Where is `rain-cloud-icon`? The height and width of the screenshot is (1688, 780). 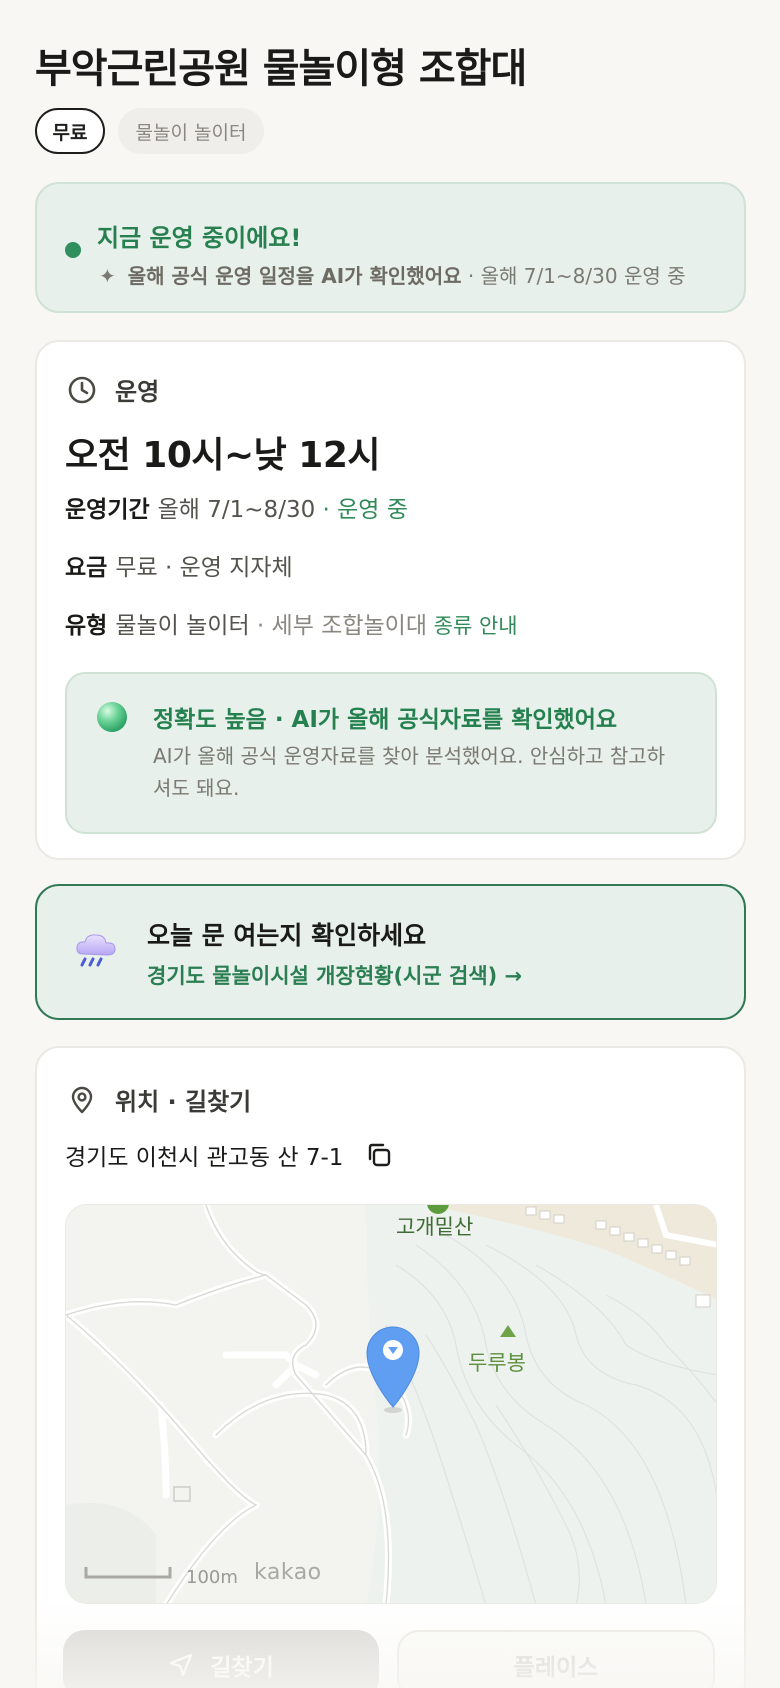 rain-cloud-icon is located at coordinates (96, 950).